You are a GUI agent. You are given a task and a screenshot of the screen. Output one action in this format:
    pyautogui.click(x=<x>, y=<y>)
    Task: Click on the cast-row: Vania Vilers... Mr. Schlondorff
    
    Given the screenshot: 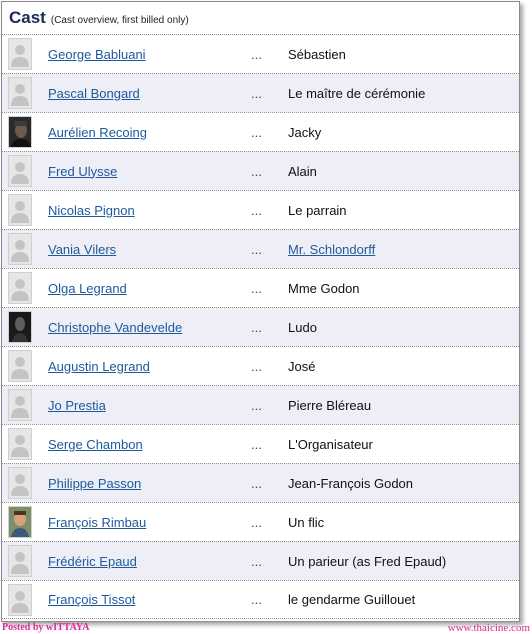 What is the action you would take?
    pyautogui.click(x=260, y=248)
    